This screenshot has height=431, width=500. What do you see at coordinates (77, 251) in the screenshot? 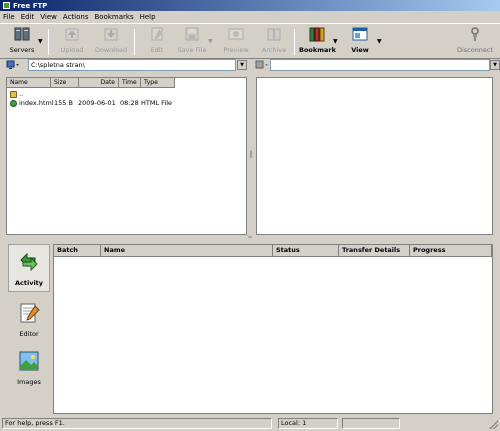
I see `queue-header-batch: Batch` at bounding box center [77, 251].